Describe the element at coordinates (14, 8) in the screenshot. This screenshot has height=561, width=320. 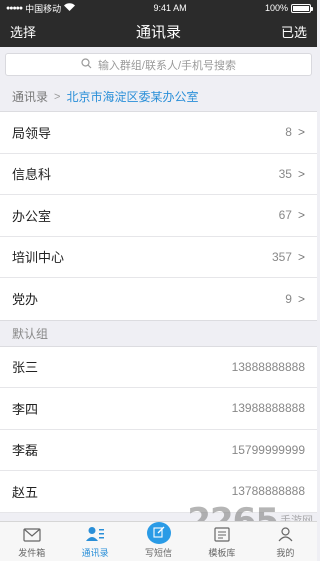
I see `signal-icon: ●●●●●` at that location.